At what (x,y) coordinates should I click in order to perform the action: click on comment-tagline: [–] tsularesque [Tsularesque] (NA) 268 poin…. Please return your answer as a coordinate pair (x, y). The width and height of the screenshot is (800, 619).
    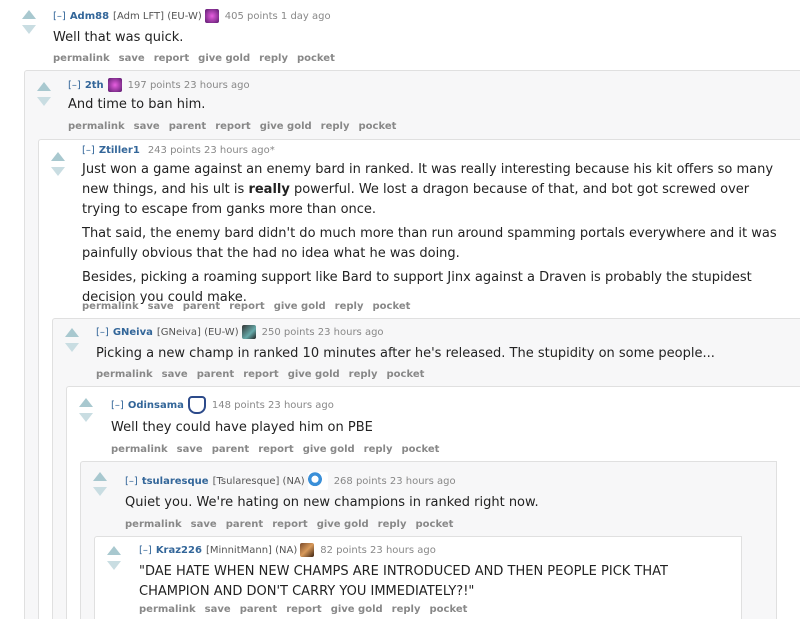
    Looking at the image, I should click on (290, 481).